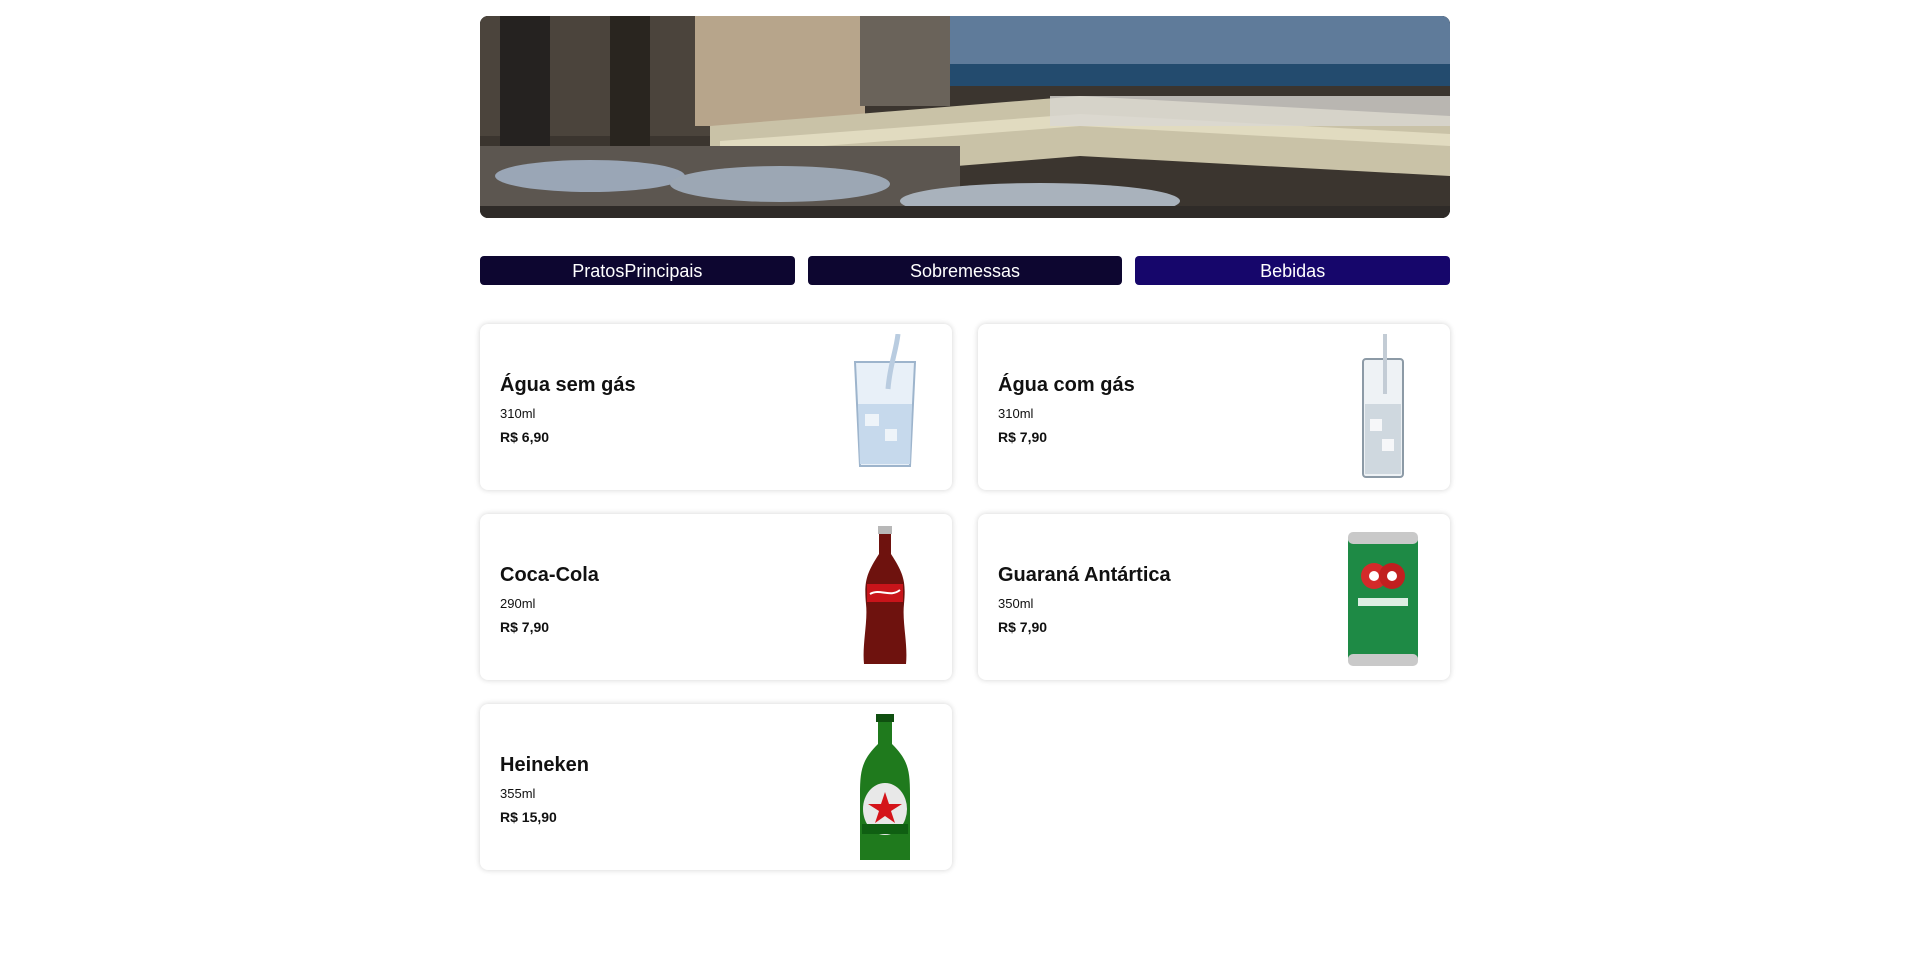 This screenshot has width=1906, height=965. I want to click on tab-pratos-principais: PratosPrincipais, so click(637, 270).